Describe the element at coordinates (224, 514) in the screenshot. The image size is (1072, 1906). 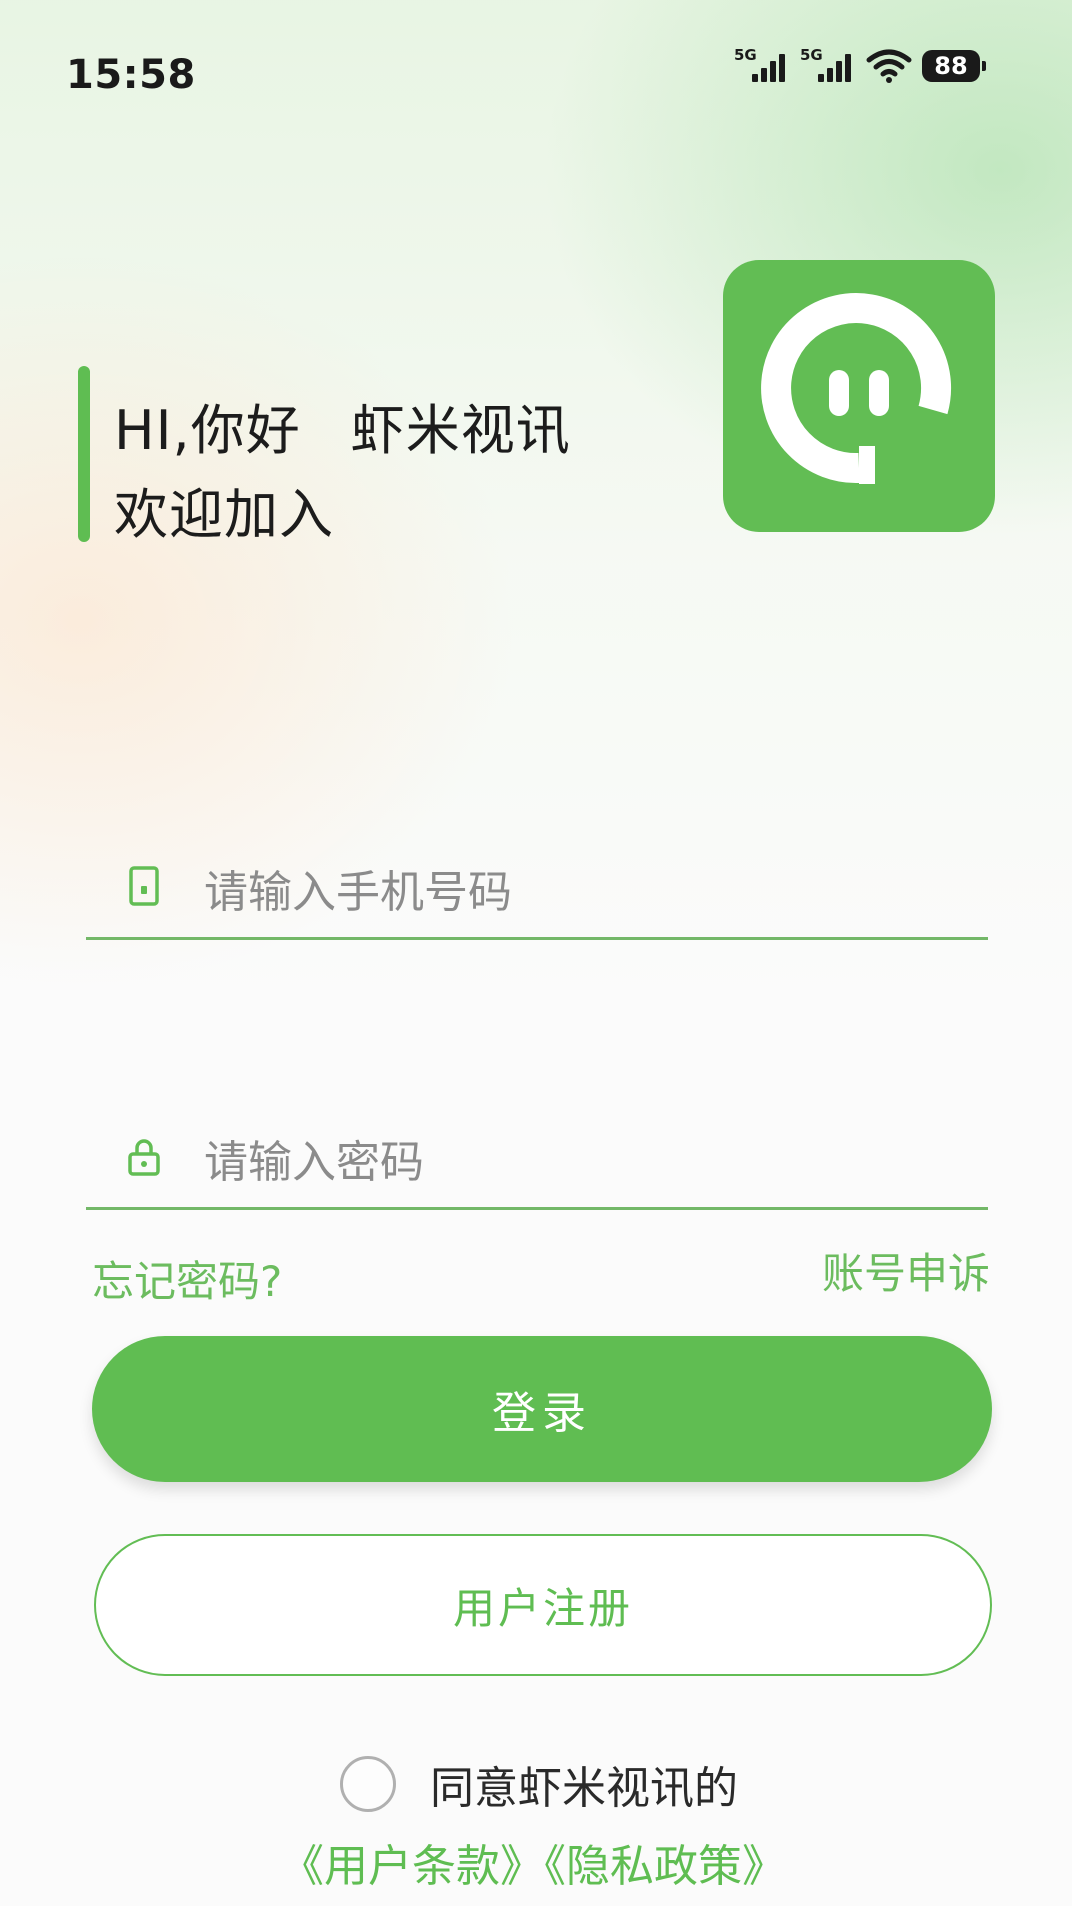
I see `greeting-welcome: 欢迎加入` at that location.